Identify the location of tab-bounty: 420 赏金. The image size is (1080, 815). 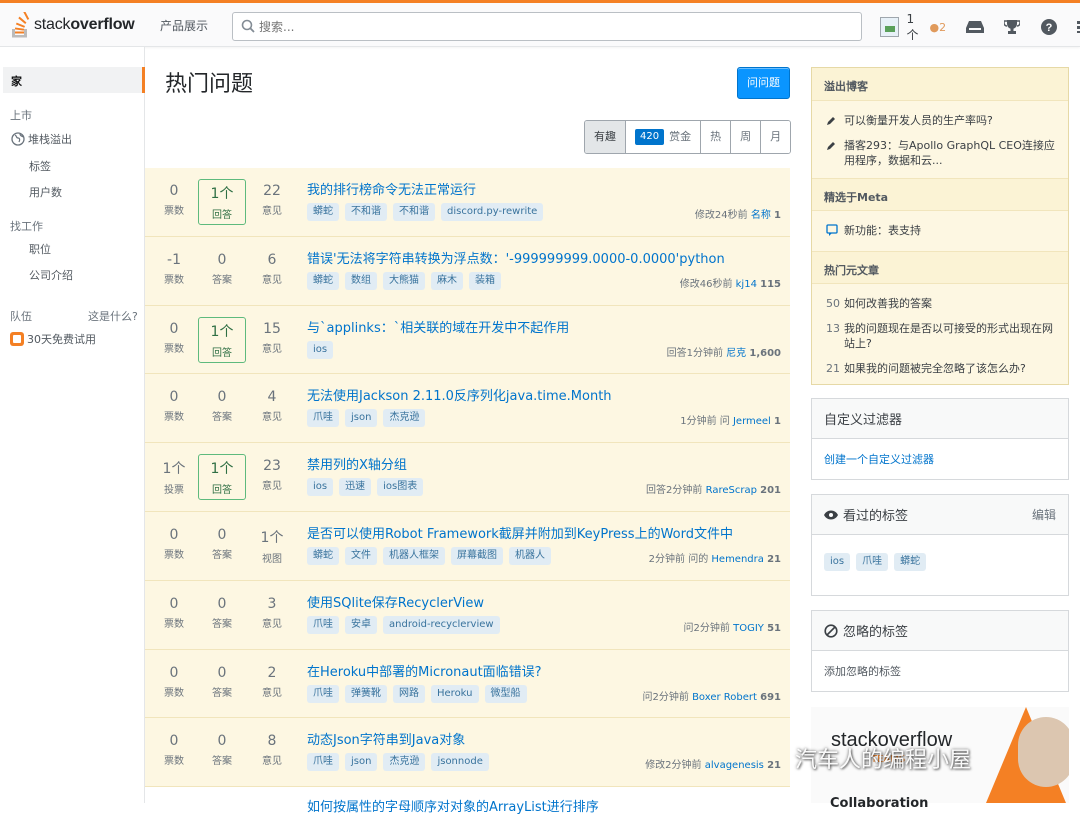
(663, 137).